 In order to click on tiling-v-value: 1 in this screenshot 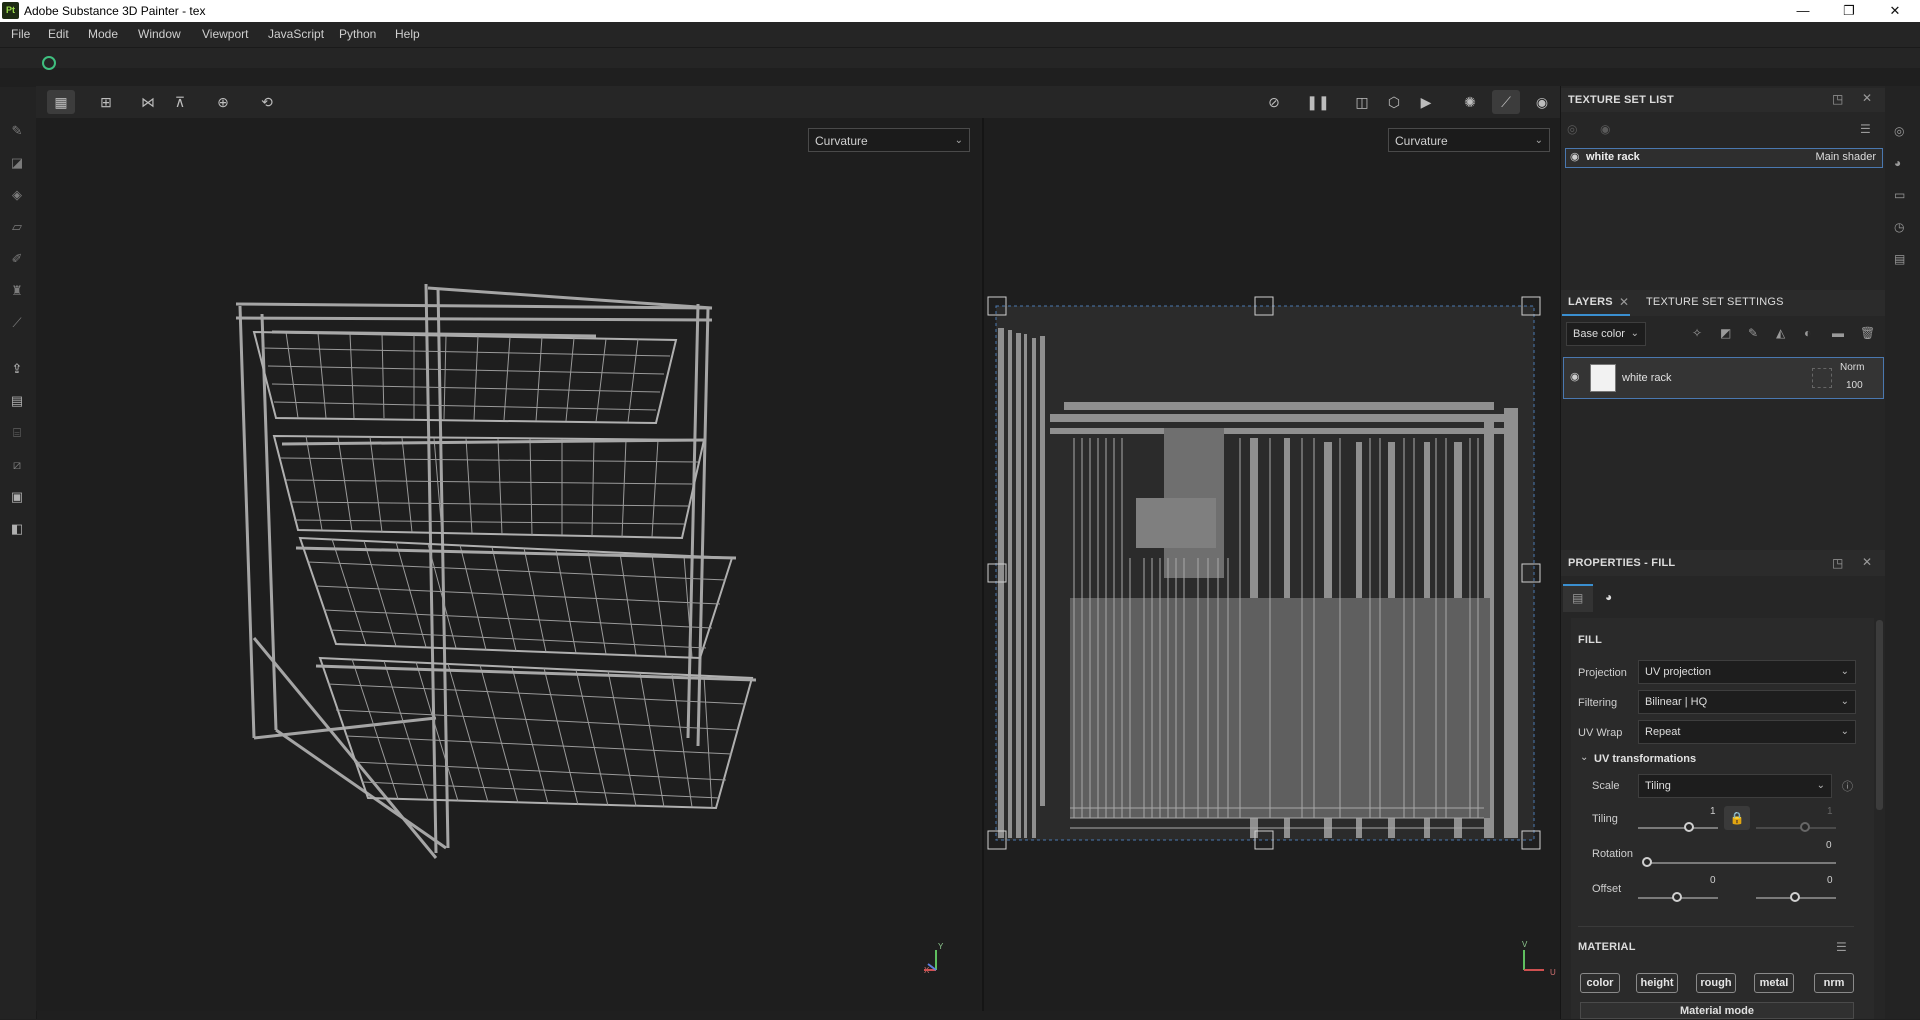, I will do `click(1830, 811)`.